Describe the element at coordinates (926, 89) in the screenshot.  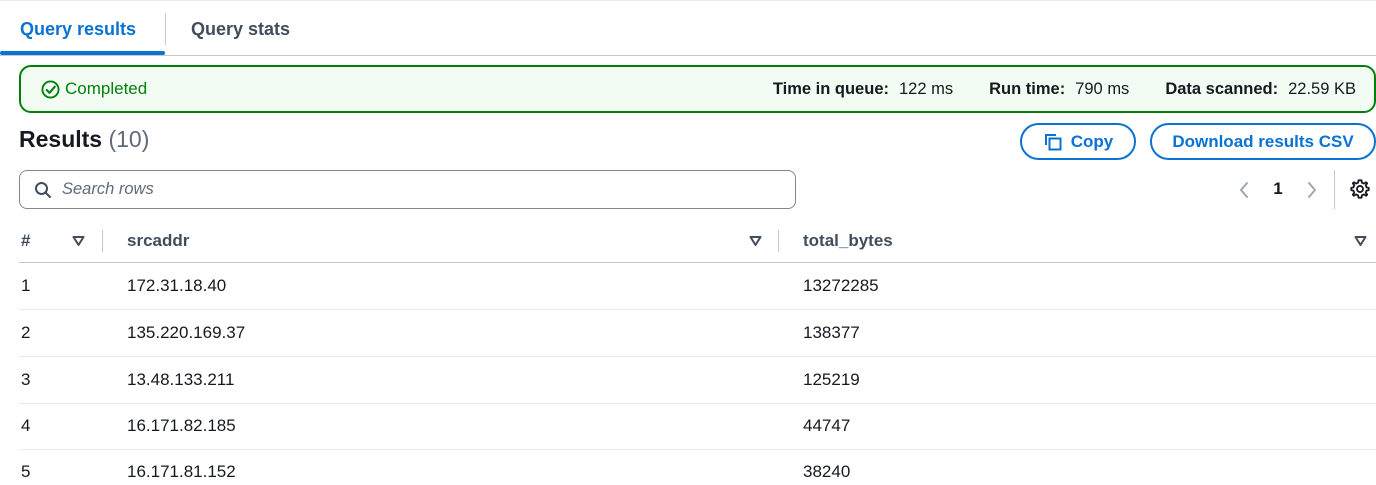
I see `stat-value: 122 ms` at that location.